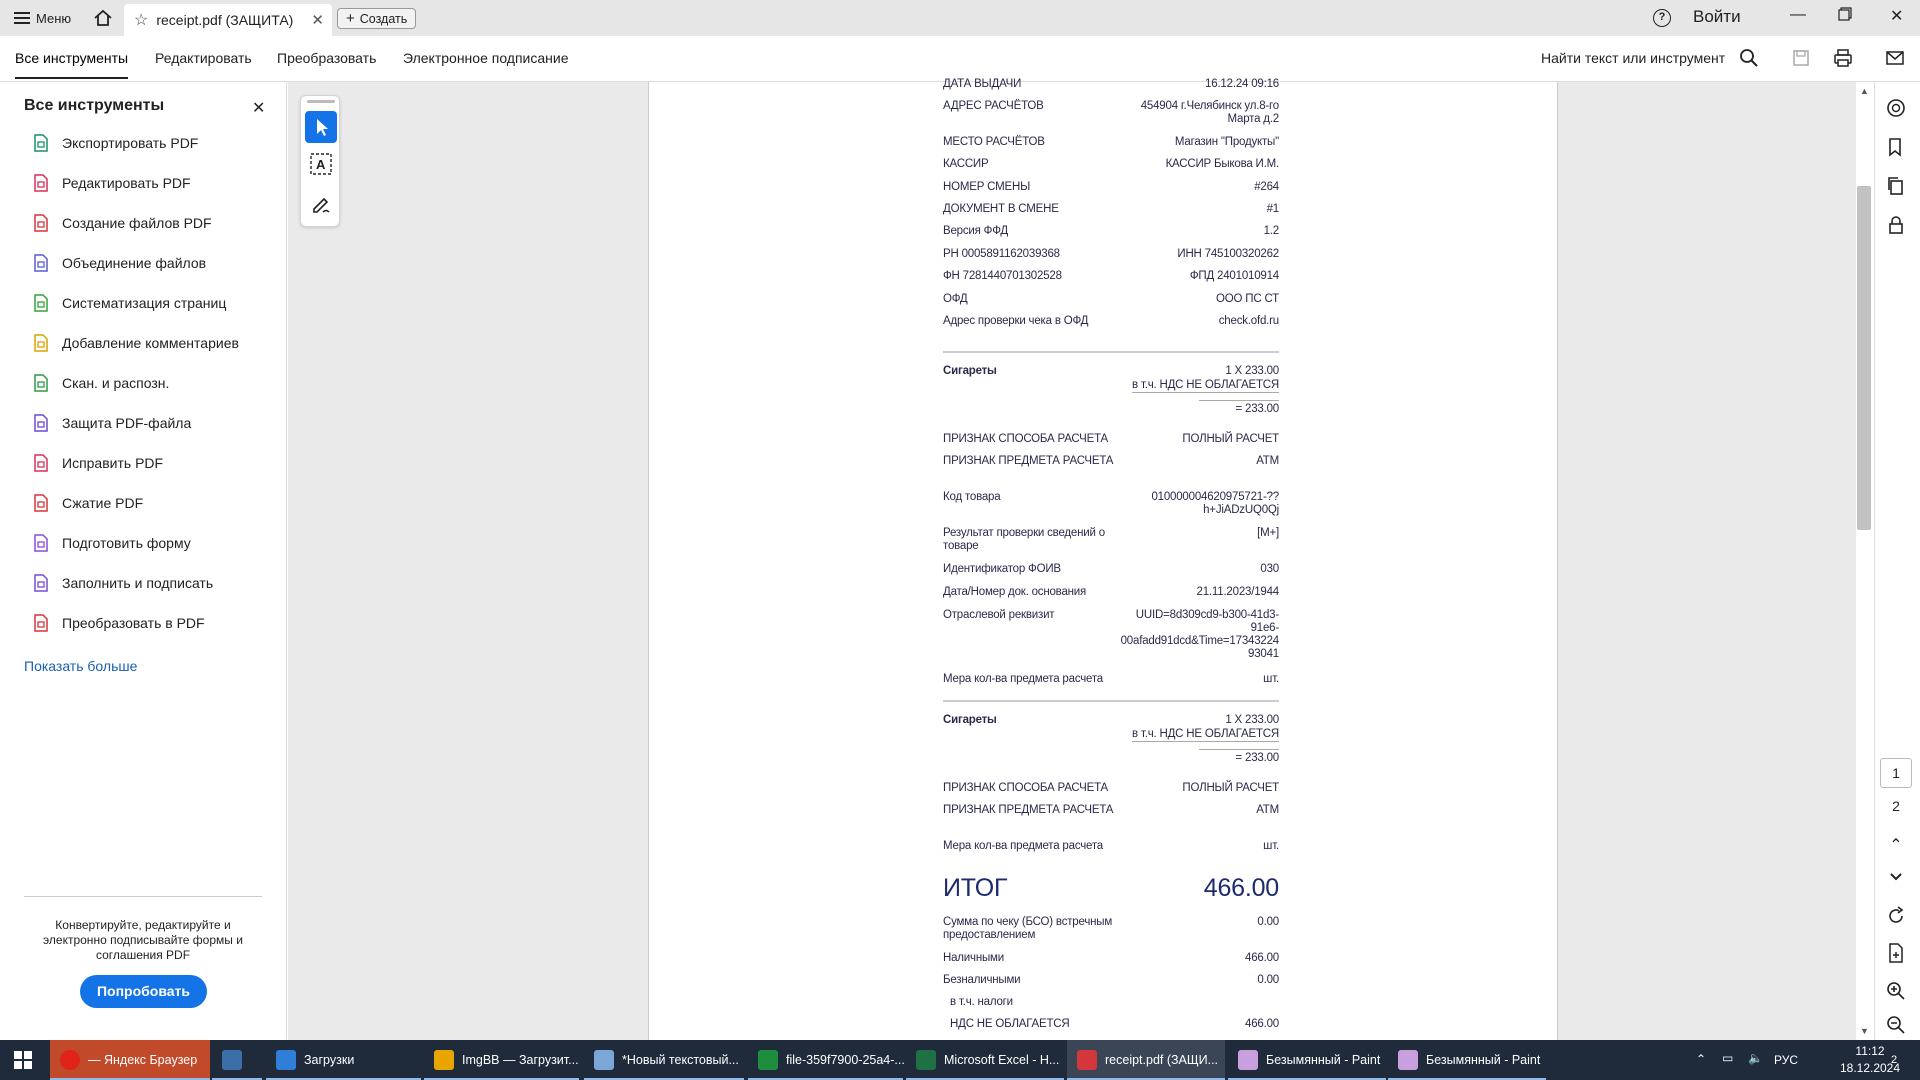 This screenshot has width=1920, height=1080. I want to click on create-button: + Создать, so click(377, 18).